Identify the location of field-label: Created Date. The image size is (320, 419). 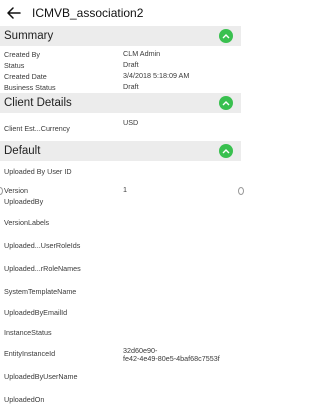
(25, 76).